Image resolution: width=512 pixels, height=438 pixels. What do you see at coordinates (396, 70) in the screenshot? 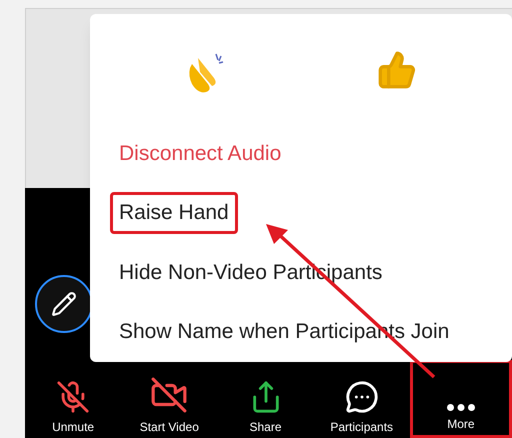
I see `thumbs-up-icon` at bounding box center [396, 70].